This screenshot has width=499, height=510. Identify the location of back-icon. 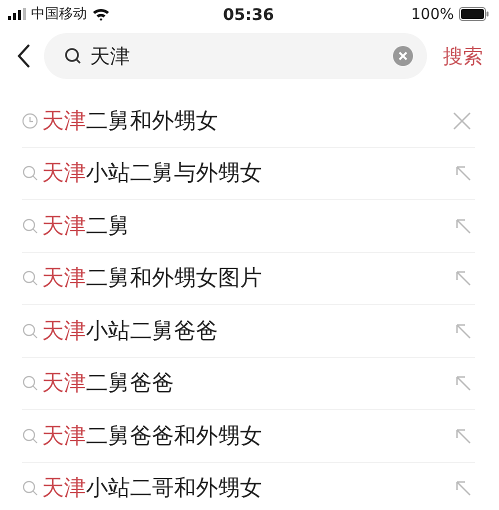
(24, 56).